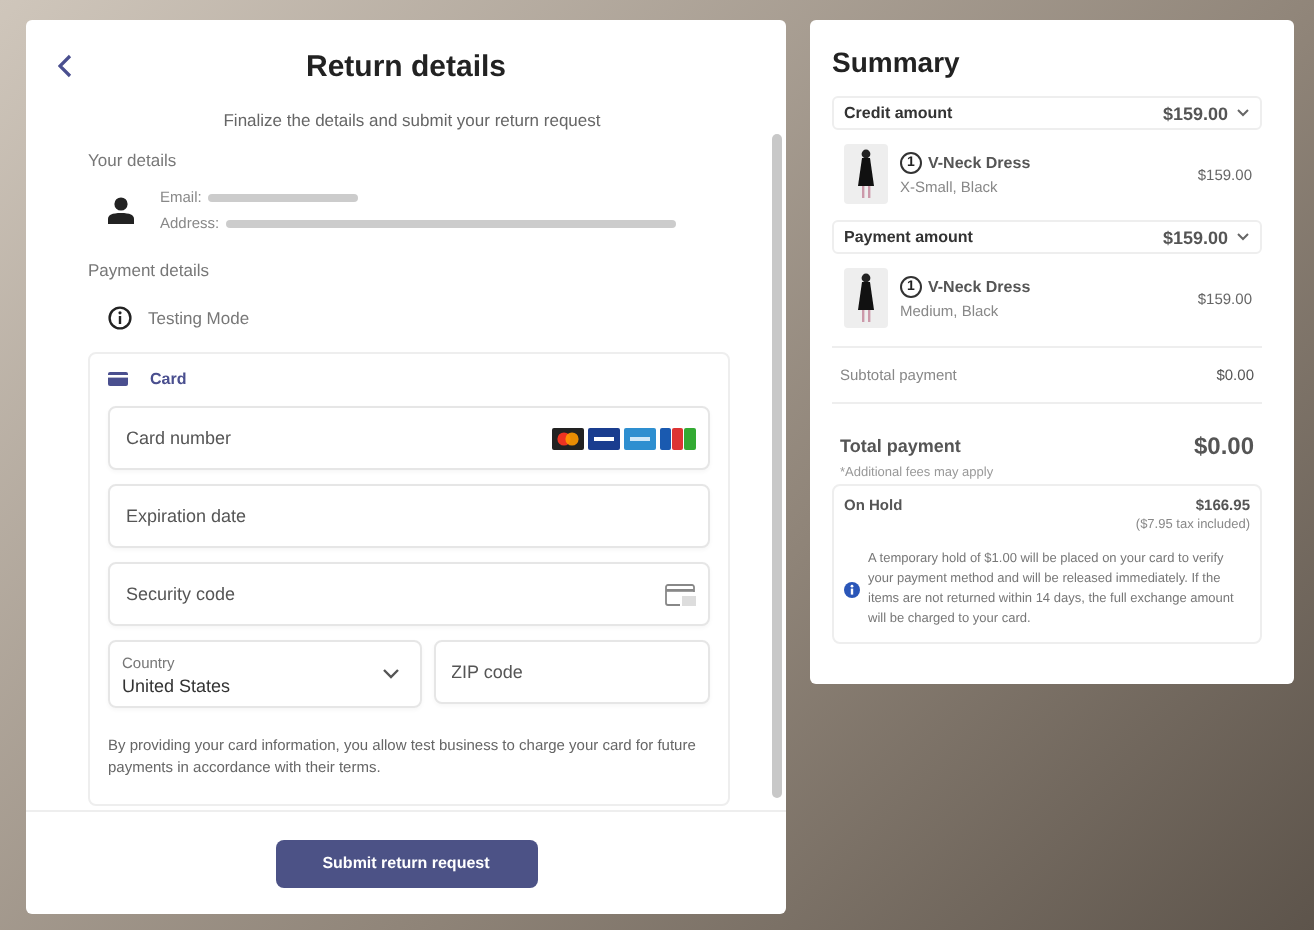 This screenshot has width=1314, height=930. What do you see at coordinates (412, 121) in the screenshot?
I see `subtitle: Finalize the details and submit your return request` at bounding box center [412, 121].